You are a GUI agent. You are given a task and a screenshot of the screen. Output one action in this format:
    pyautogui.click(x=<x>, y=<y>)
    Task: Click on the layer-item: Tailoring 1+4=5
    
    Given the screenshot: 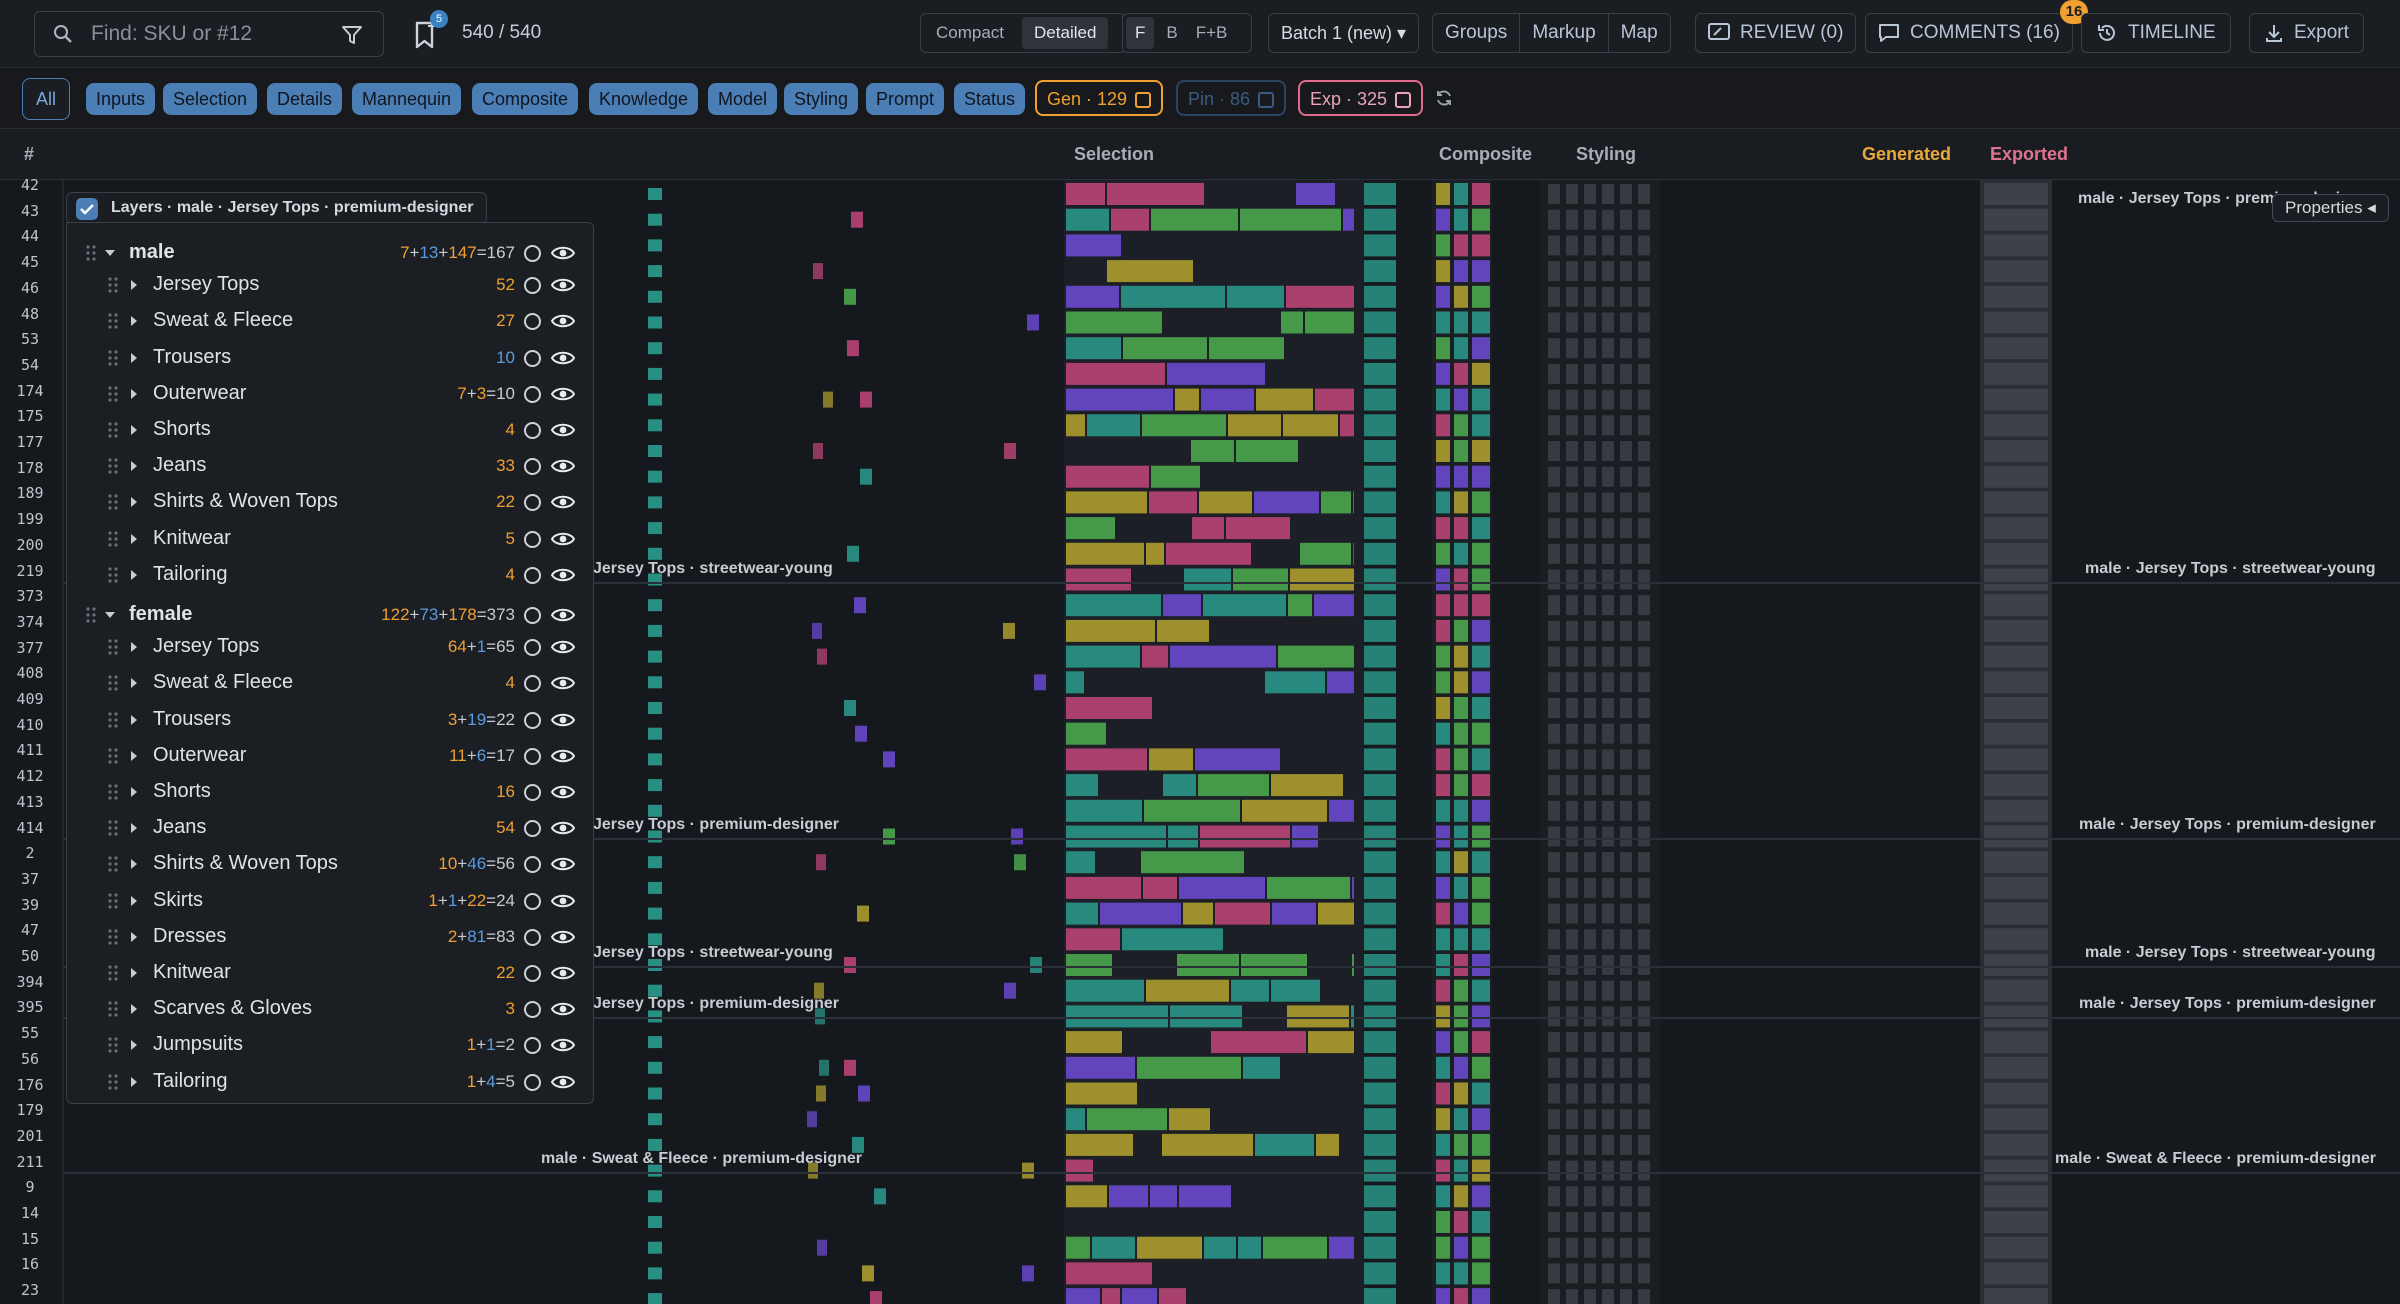 What is the action you would take?
    pyautogui.click(x=330, y=1082)
    